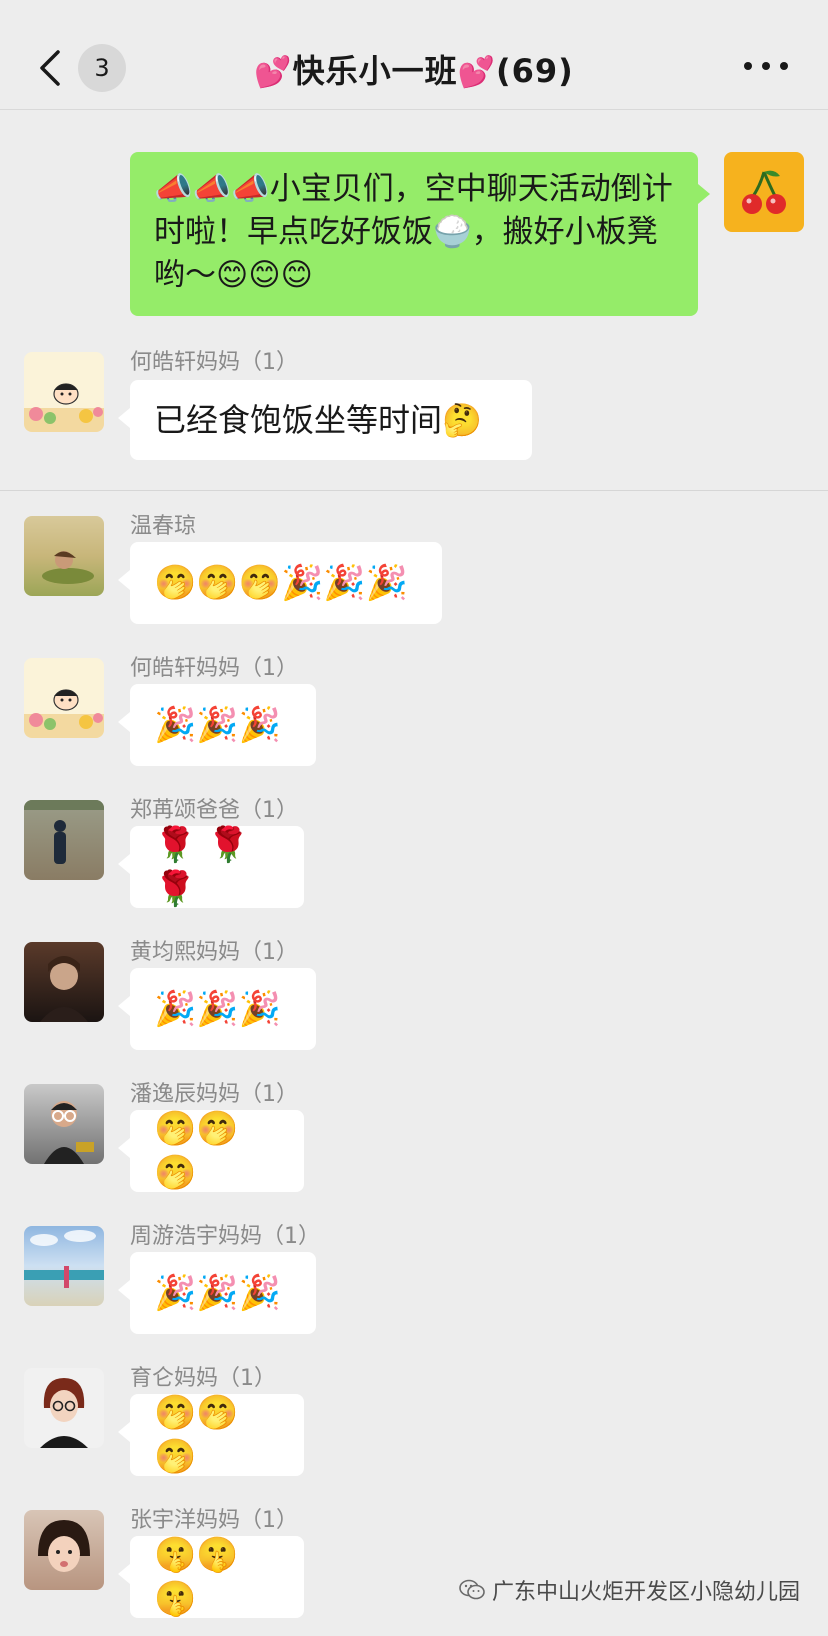 Image resolution: width=828 pixels, height=1636 pixels. Describe the element at coordinates (203, 1378) in the screenshot. I see `sender-name: 育仑妈妈（1）` at that location.